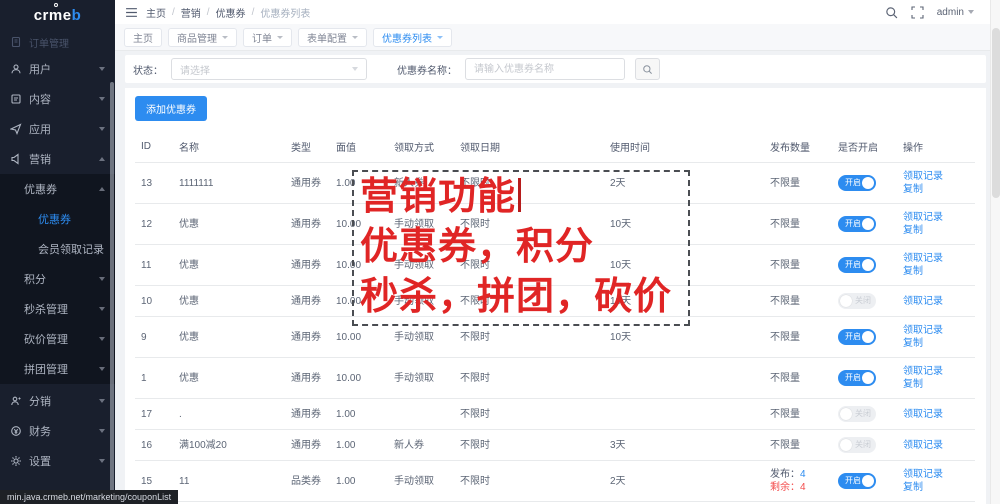 This screenshot has width=1000, height=504. I want to click on sidebar-item-marketing: 营销, so click(57, 159).